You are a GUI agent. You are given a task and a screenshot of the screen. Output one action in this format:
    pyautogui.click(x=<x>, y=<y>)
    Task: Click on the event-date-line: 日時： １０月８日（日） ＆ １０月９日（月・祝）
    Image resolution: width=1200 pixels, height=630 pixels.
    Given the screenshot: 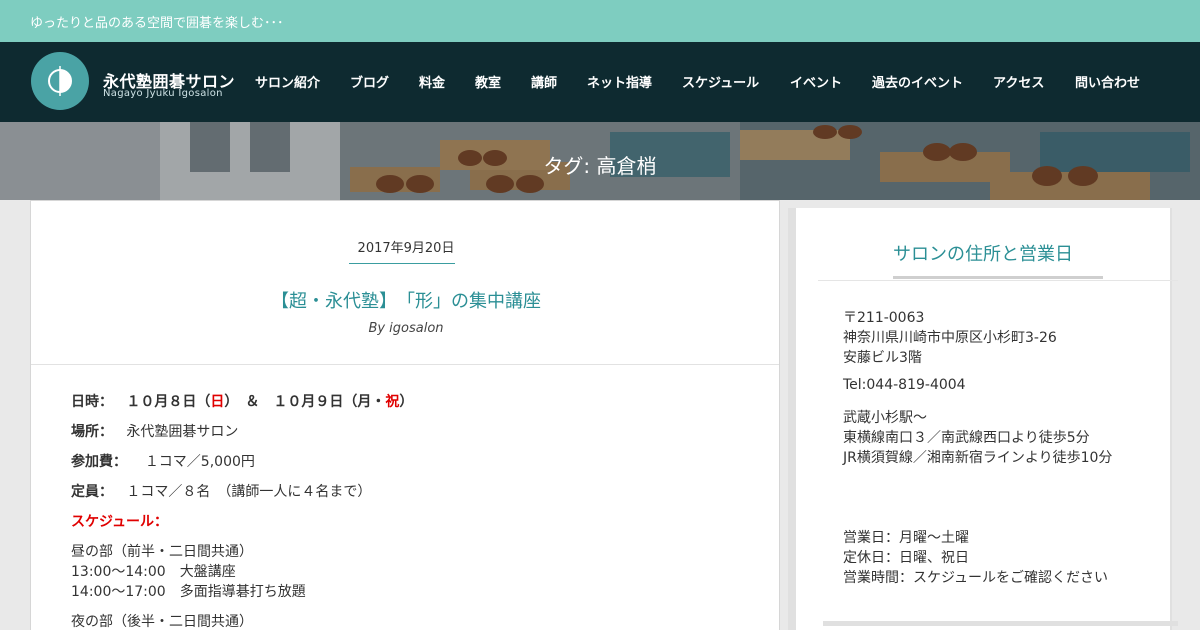 What is the action you would take?
    pyautogui.click(x=242, y=401)
    